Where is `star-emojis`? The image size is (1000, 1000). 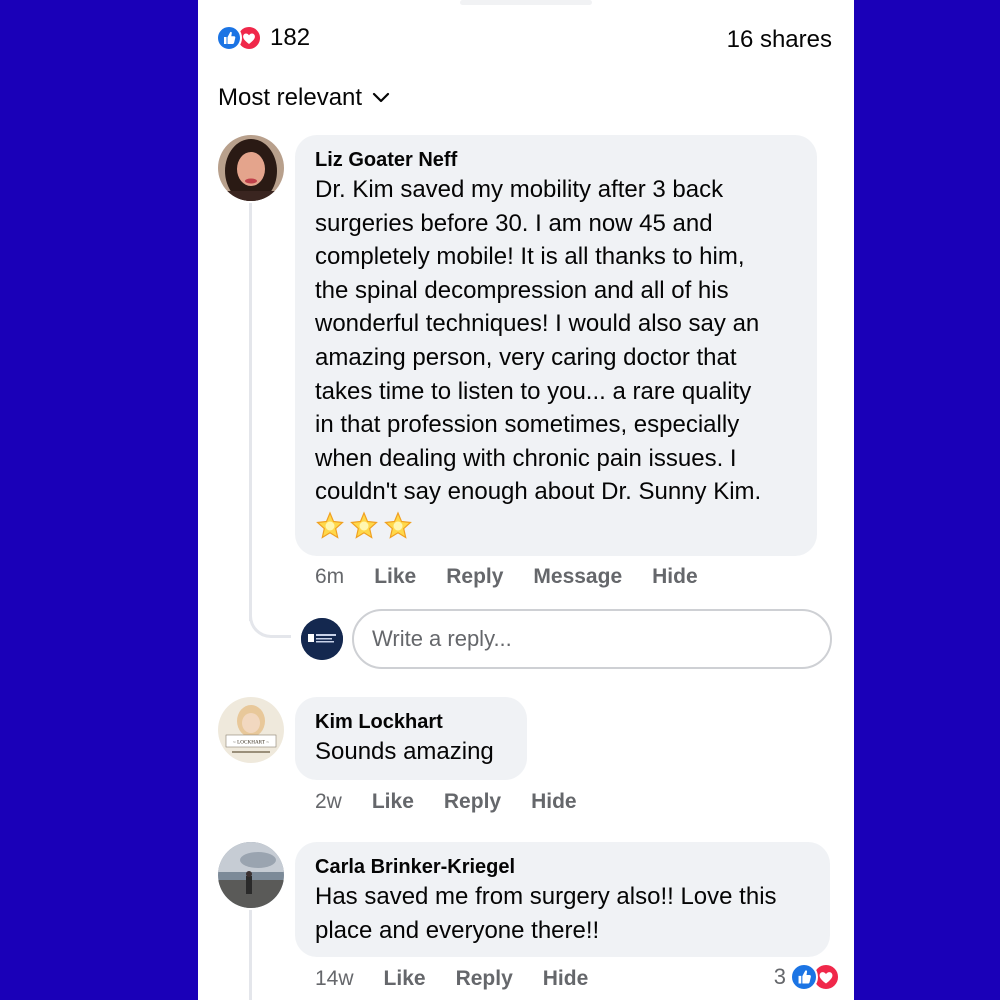
star-emojis is located at coordinates (556, 526).